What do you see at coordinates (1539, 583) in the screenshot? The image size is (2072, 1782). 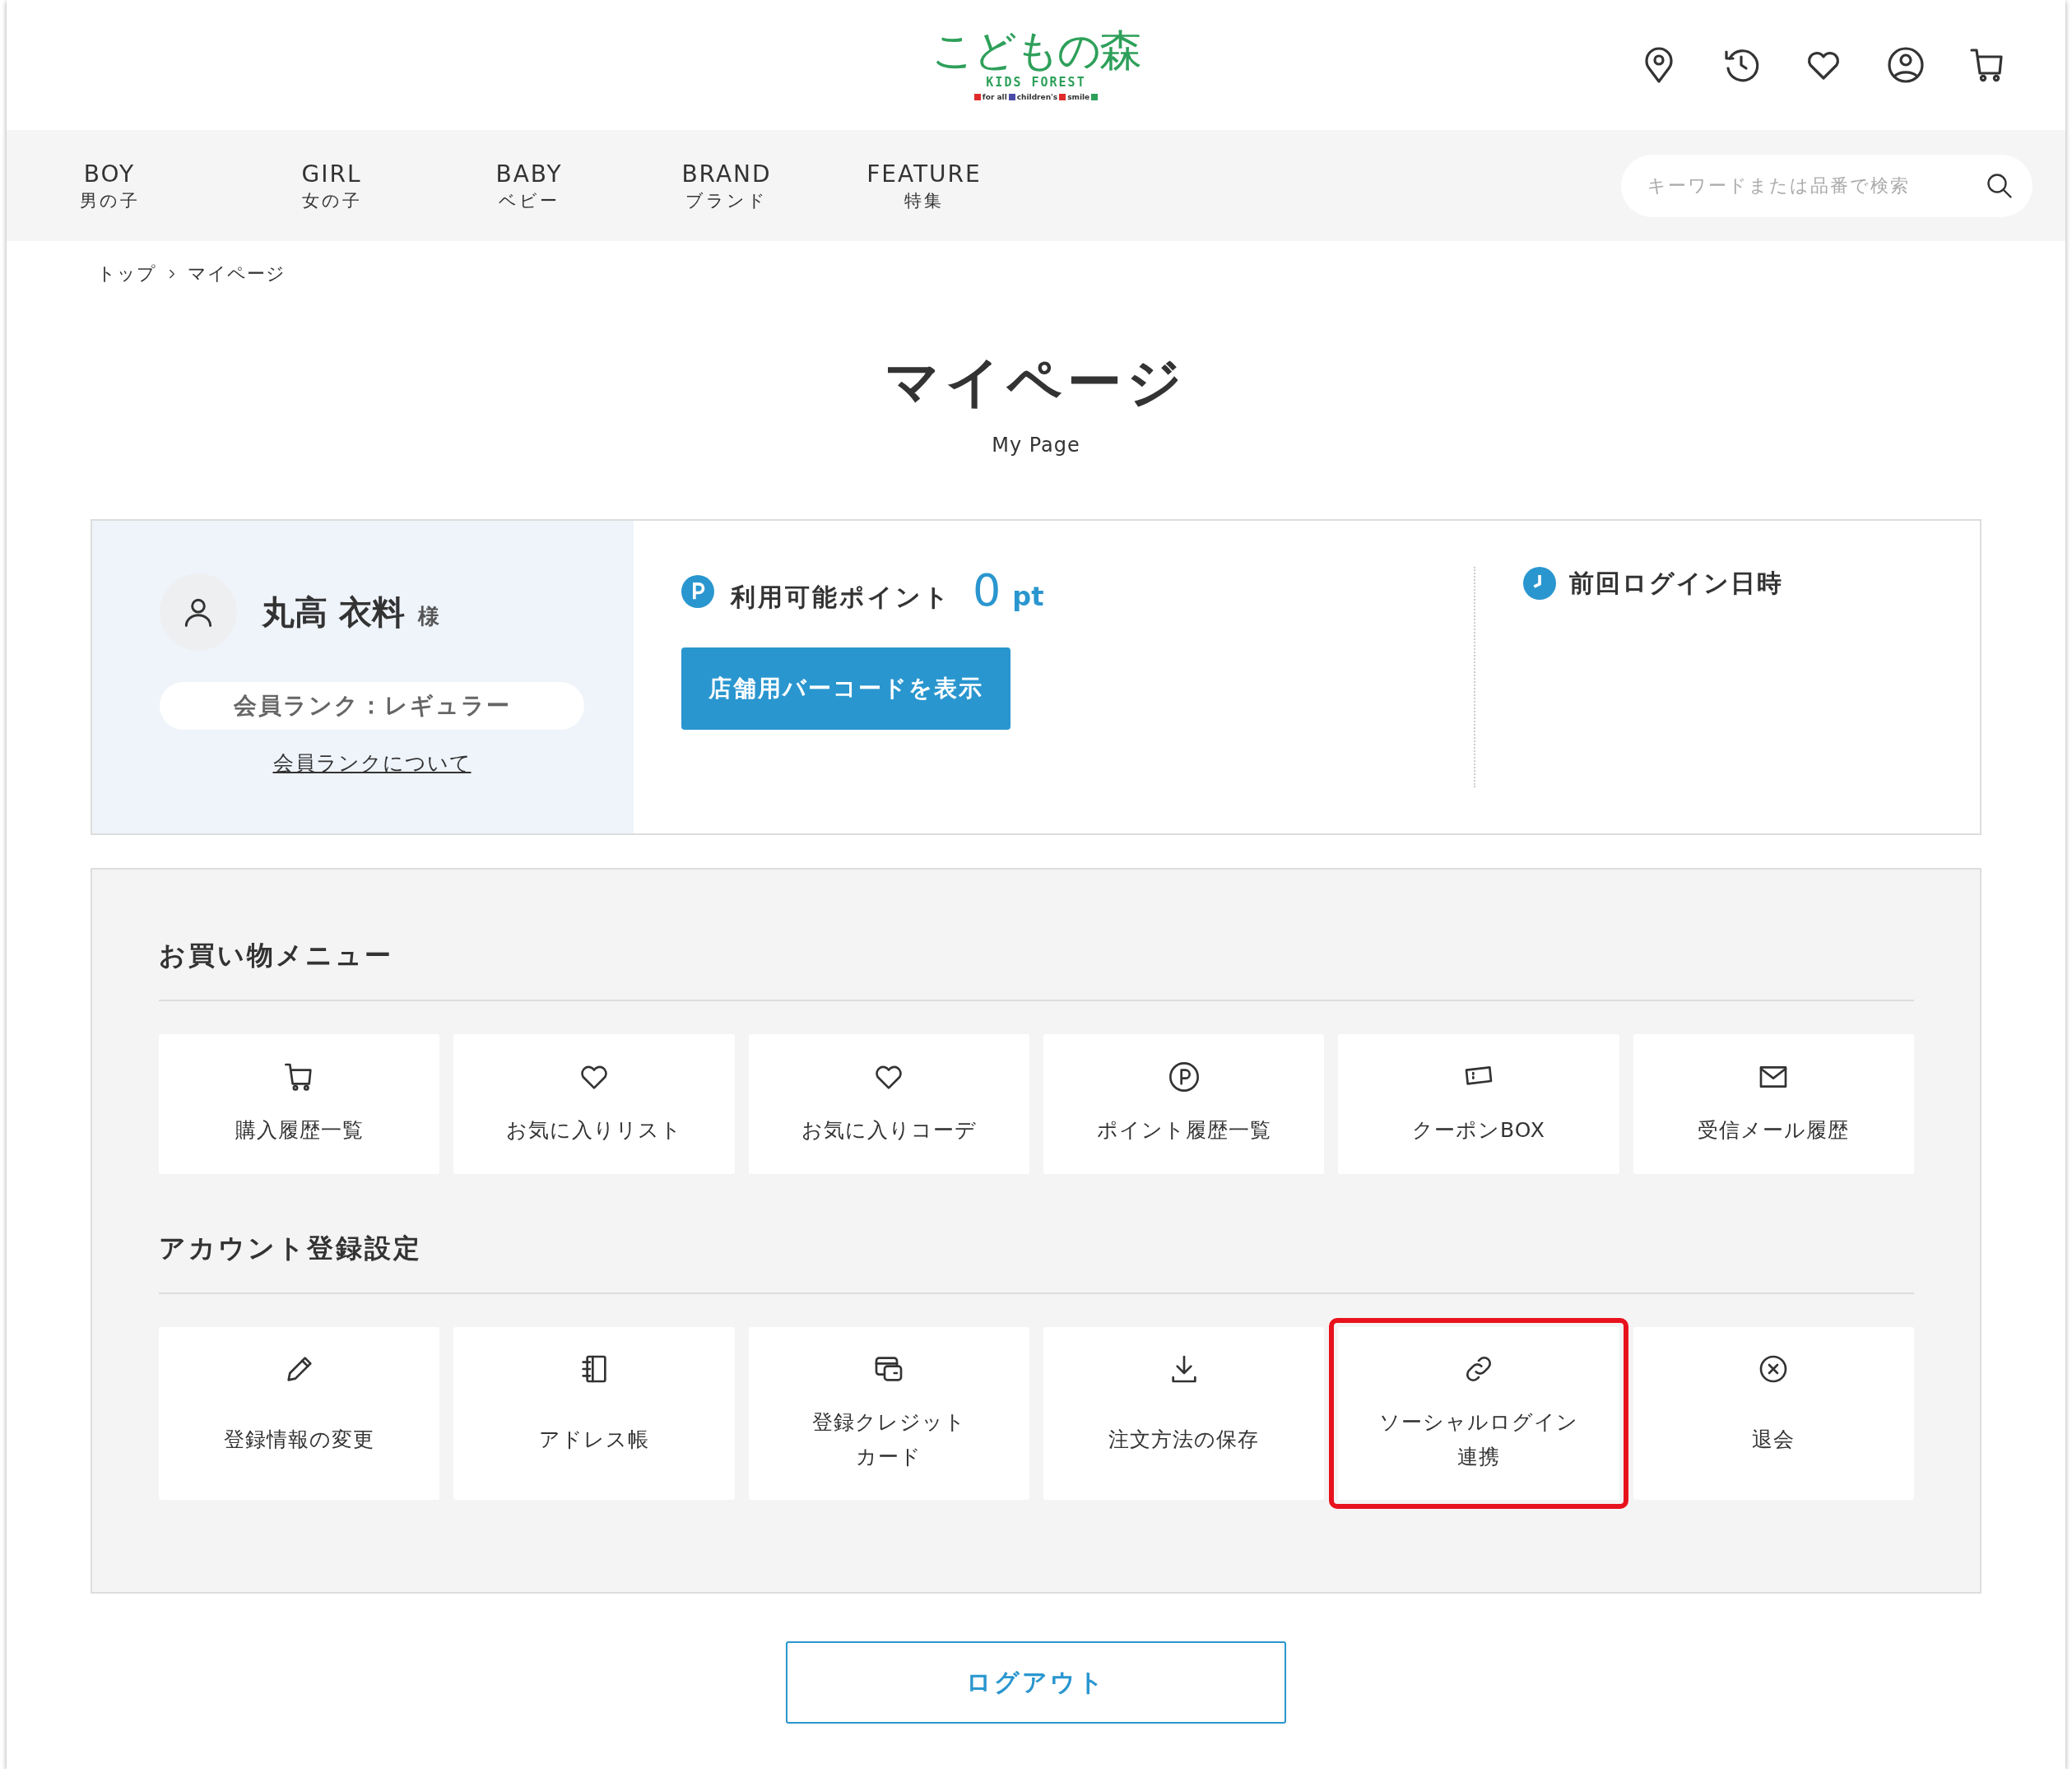 I see `clock-icon` at bounding box center [1539, 583].